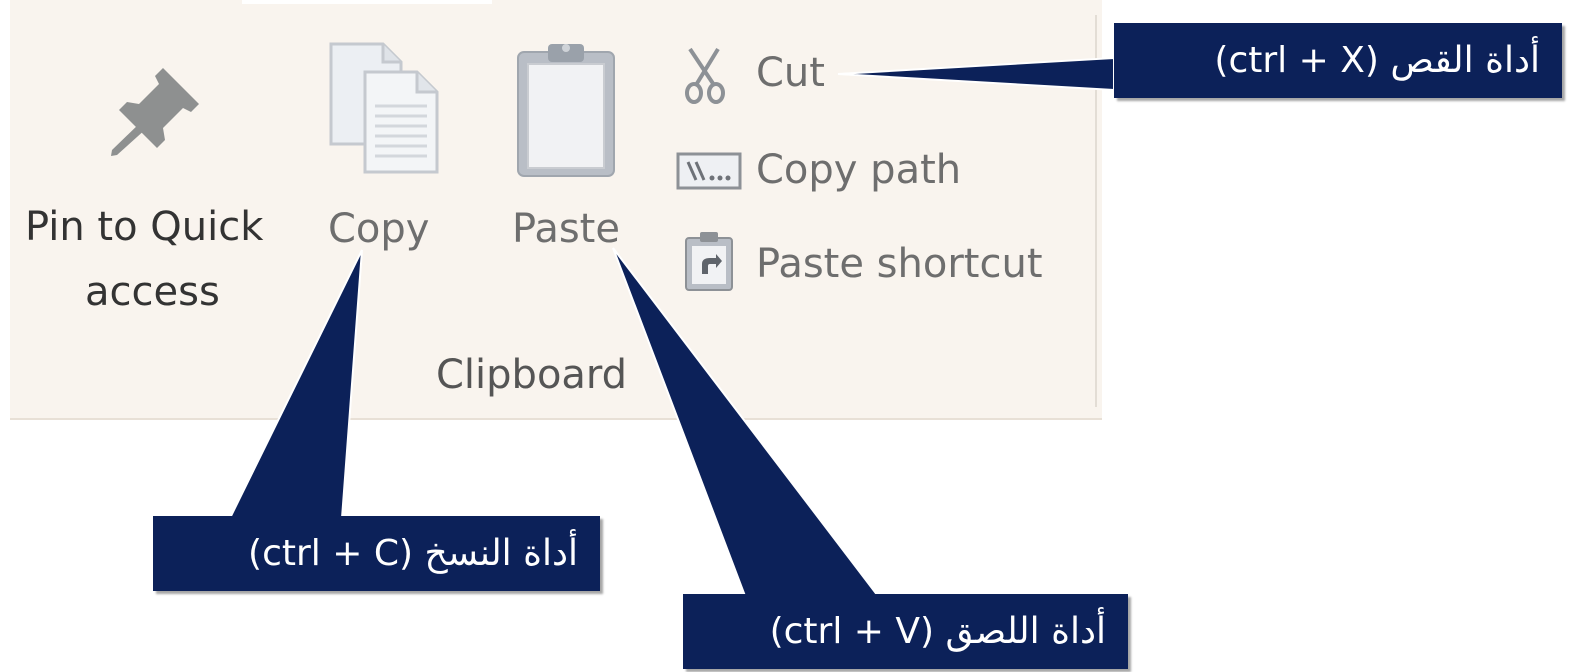  Describe the element at coordinates (937, 631) in the screenshot. I see `paste-callout-text: أداة اللصق (ctrl + V)` at that location.